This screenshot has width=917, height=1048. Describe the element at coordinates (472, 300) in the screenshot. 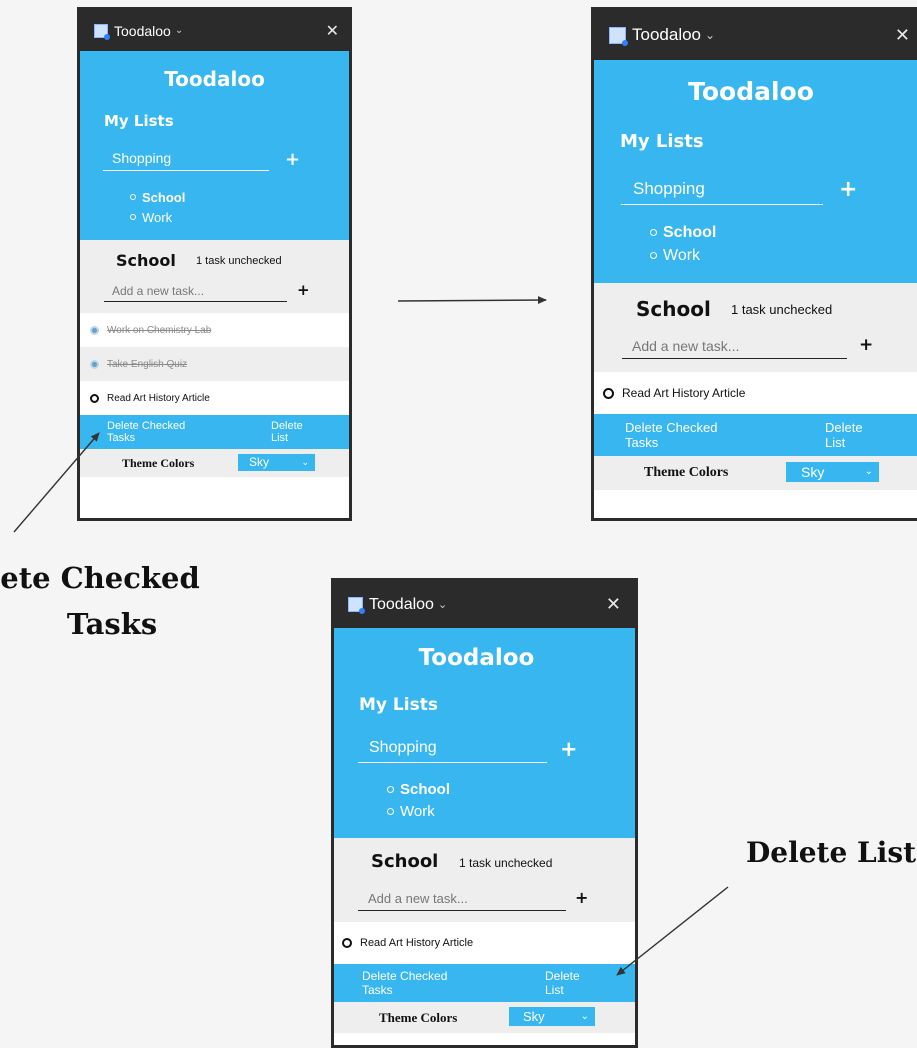

I see `arrow-before-to-after` at that location.